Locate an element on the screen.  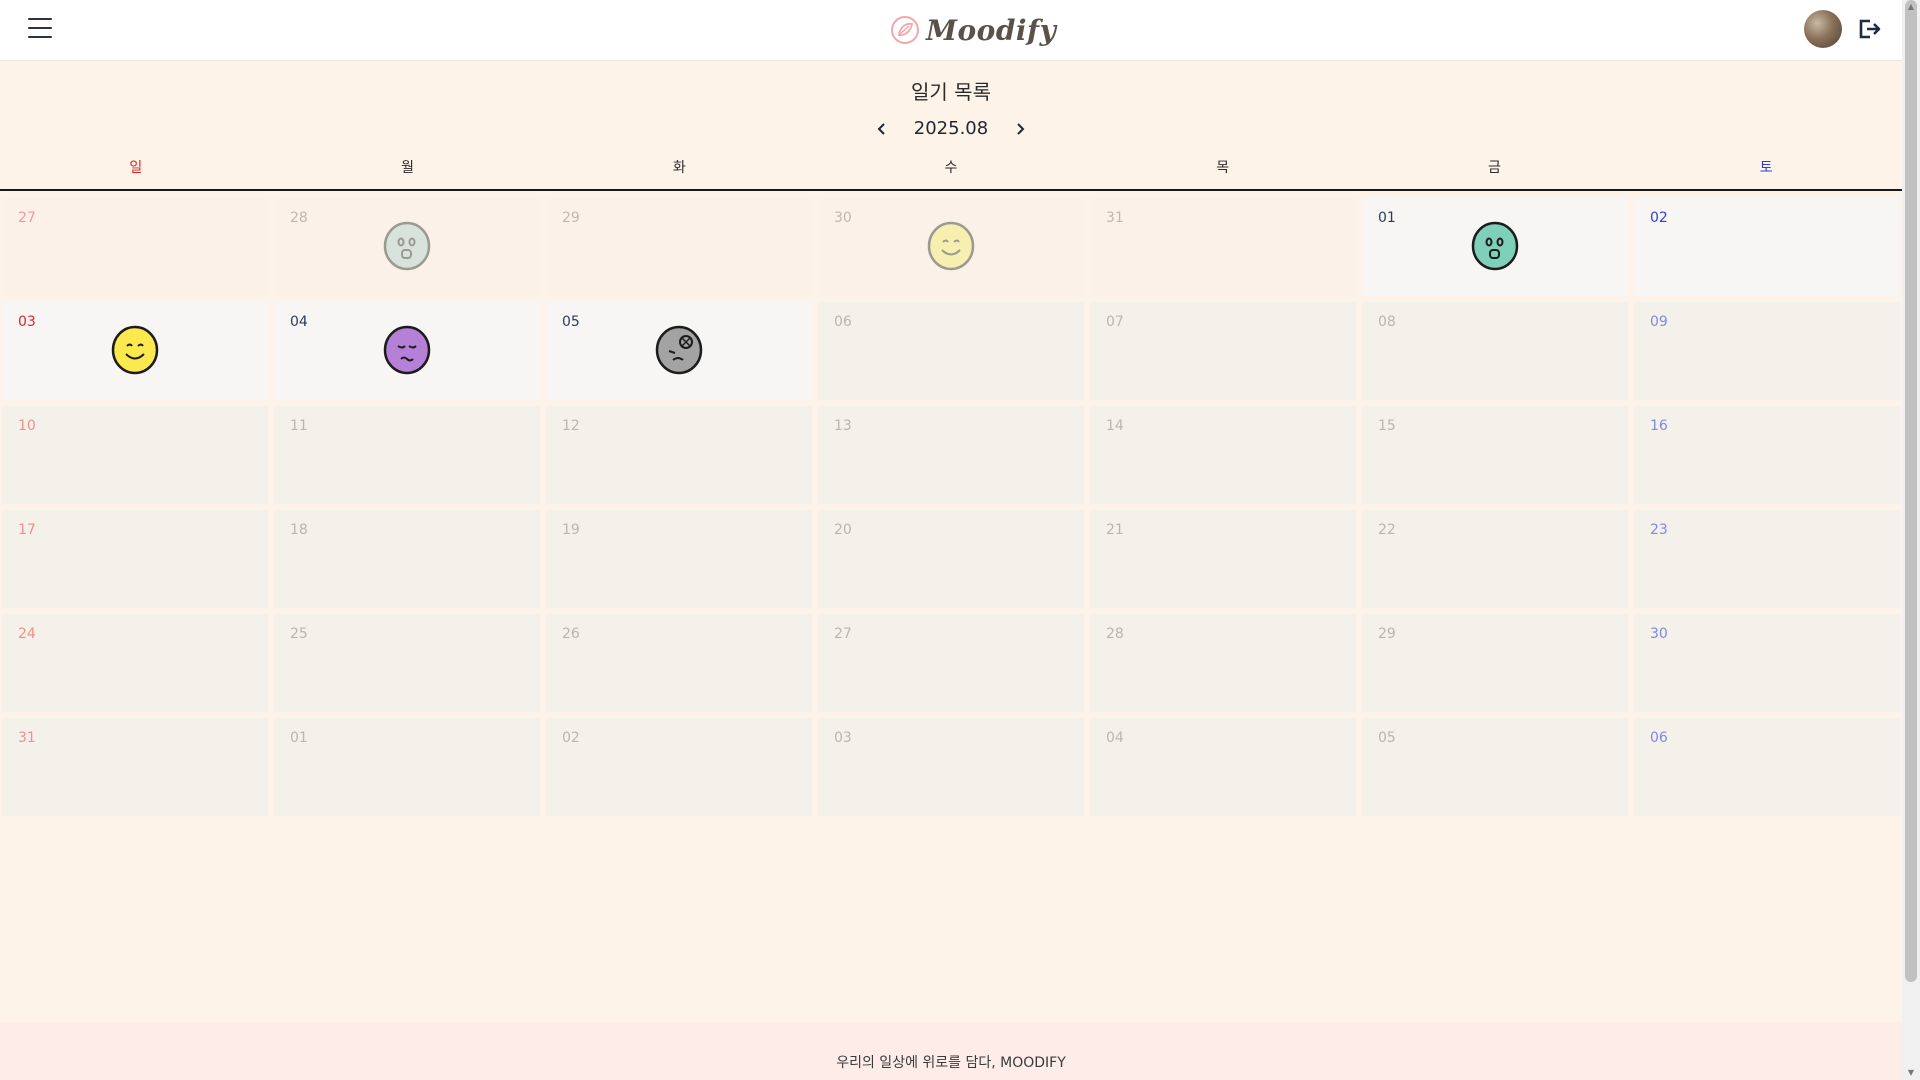
scrollbar-thumb is located at coordinates (1911, 491).